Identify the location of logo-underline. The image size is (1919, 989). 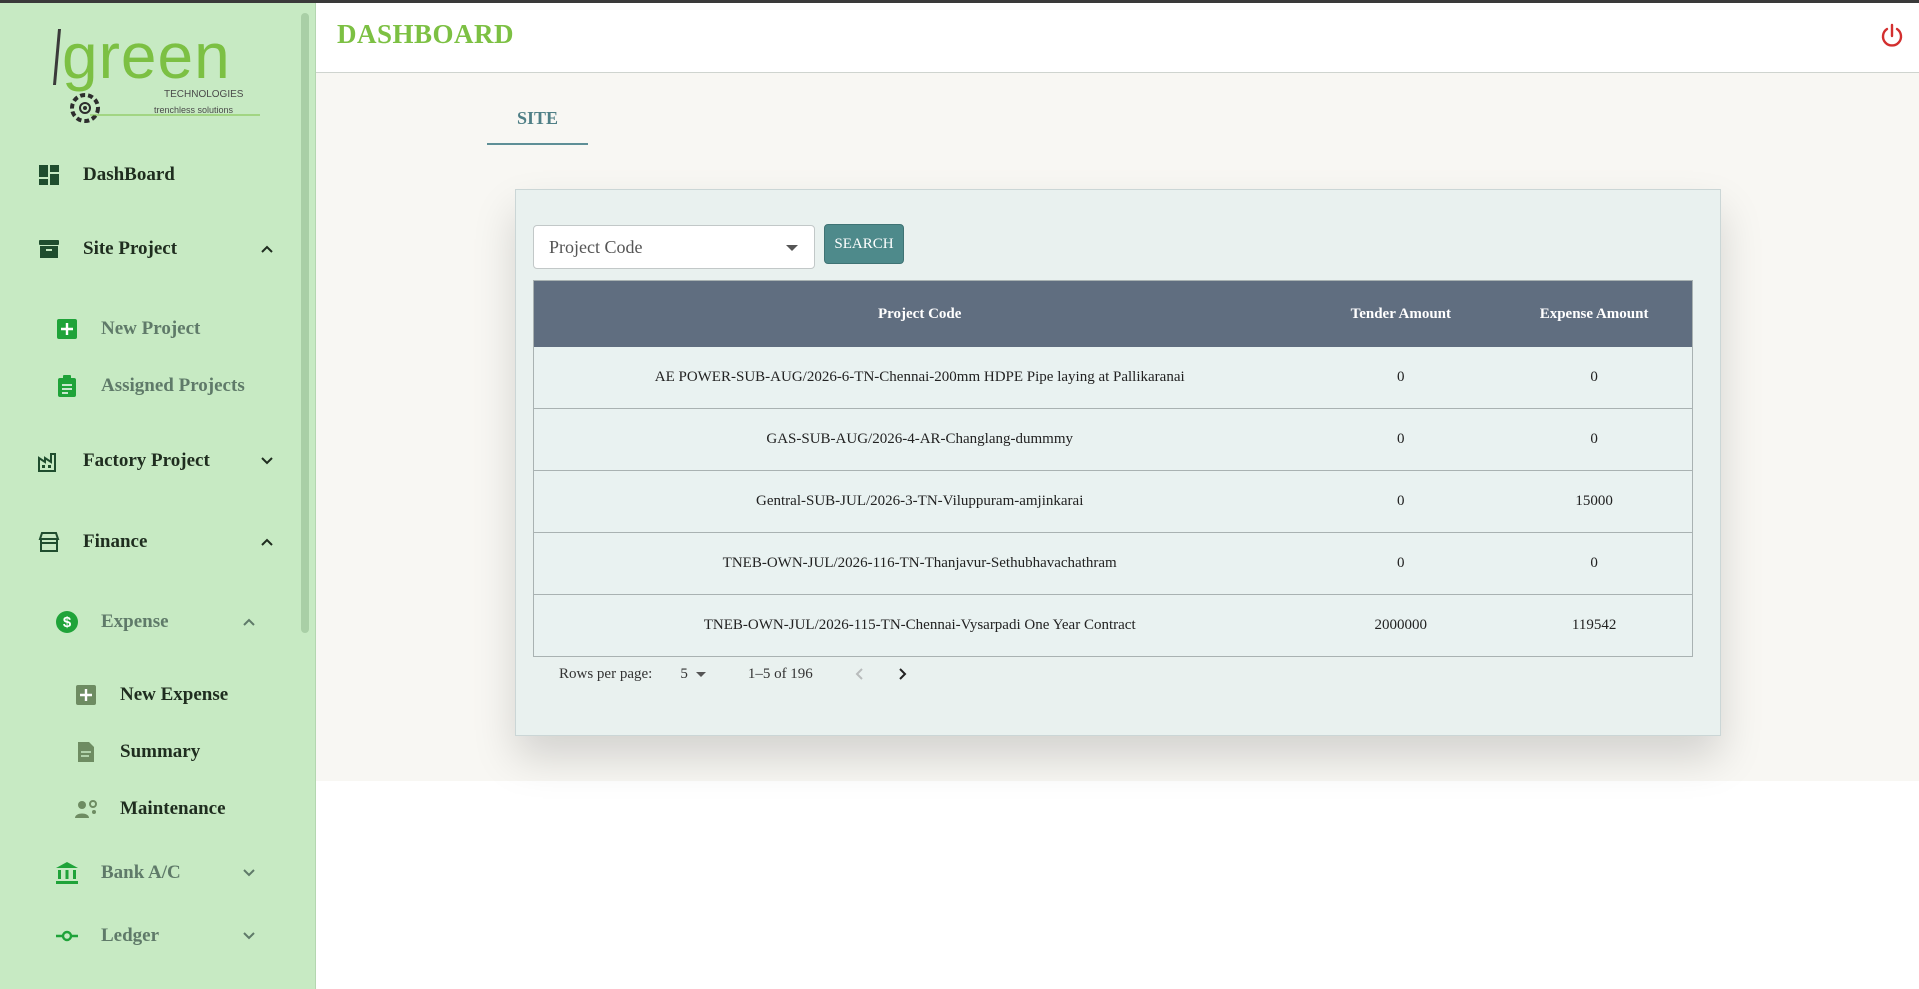
(175, 115).